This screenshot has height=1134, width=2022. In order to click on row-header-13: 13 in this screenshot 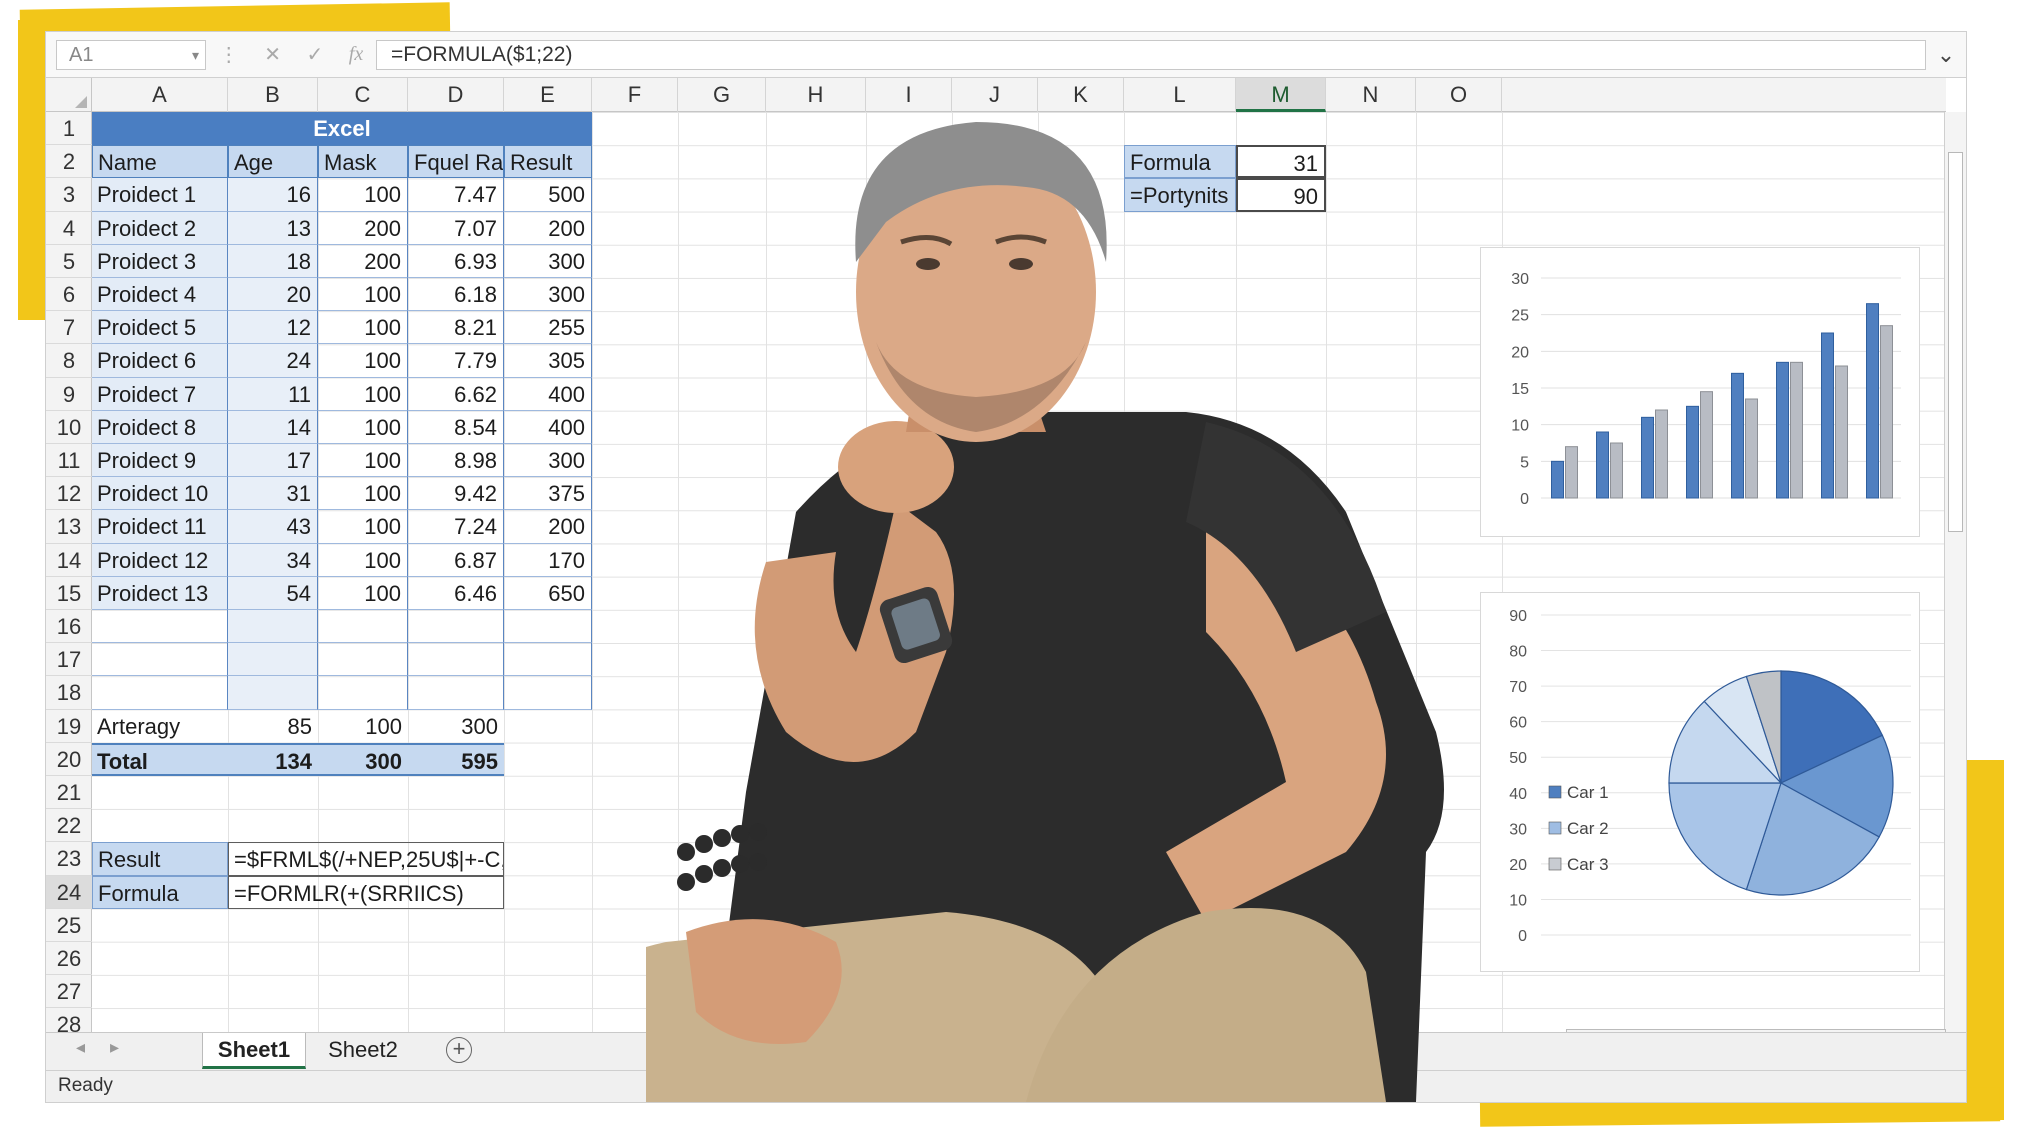, I will do `click(69, 527)`.